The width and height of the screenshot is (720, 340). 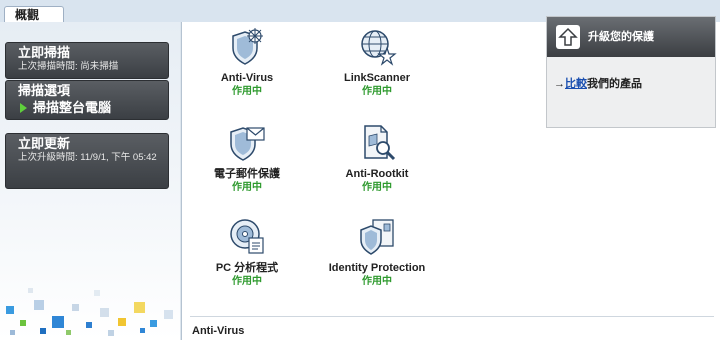 I want to click on scan-options-panel: 掃描選項 掃描整台電腦, so click(x=87, y=100).